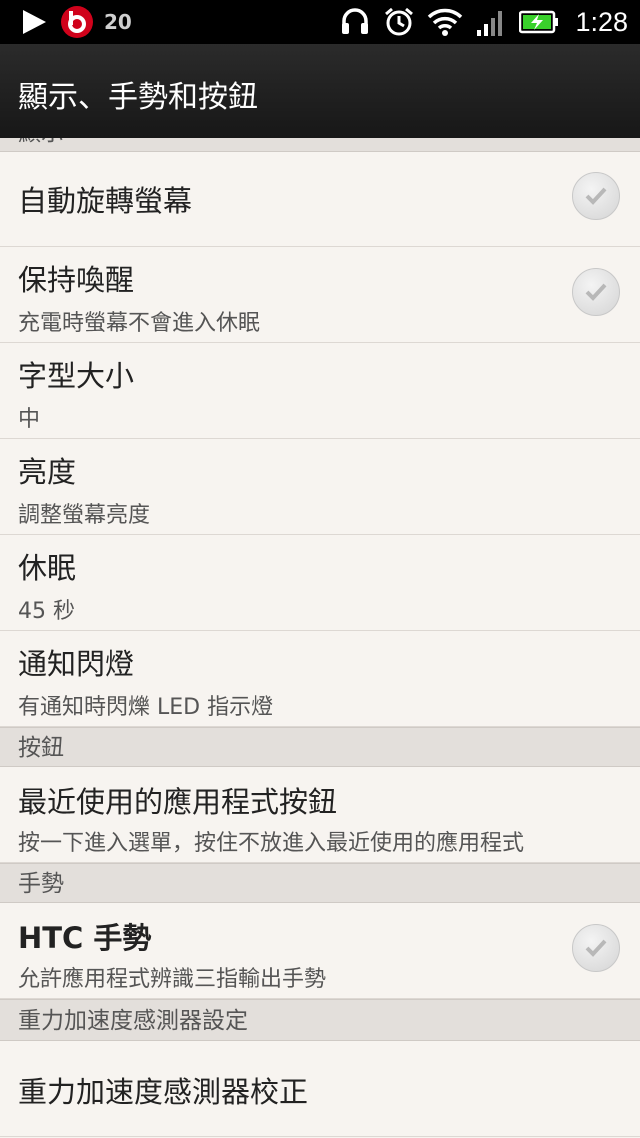  What do you see at coordinates (163, 1092) in the screenshot?
I see `row-title: 重力加速度感測器校正` at bounding box center [163, 1092].